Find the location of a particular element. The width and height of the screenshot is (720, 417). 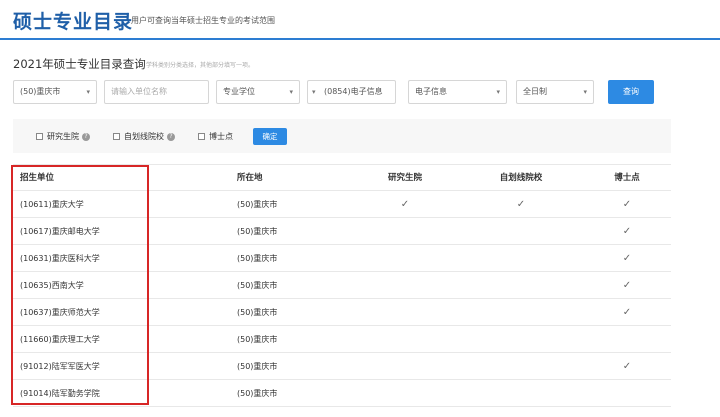

discipline-value: (0854)电子信息 is located at coordinates (353, 91).